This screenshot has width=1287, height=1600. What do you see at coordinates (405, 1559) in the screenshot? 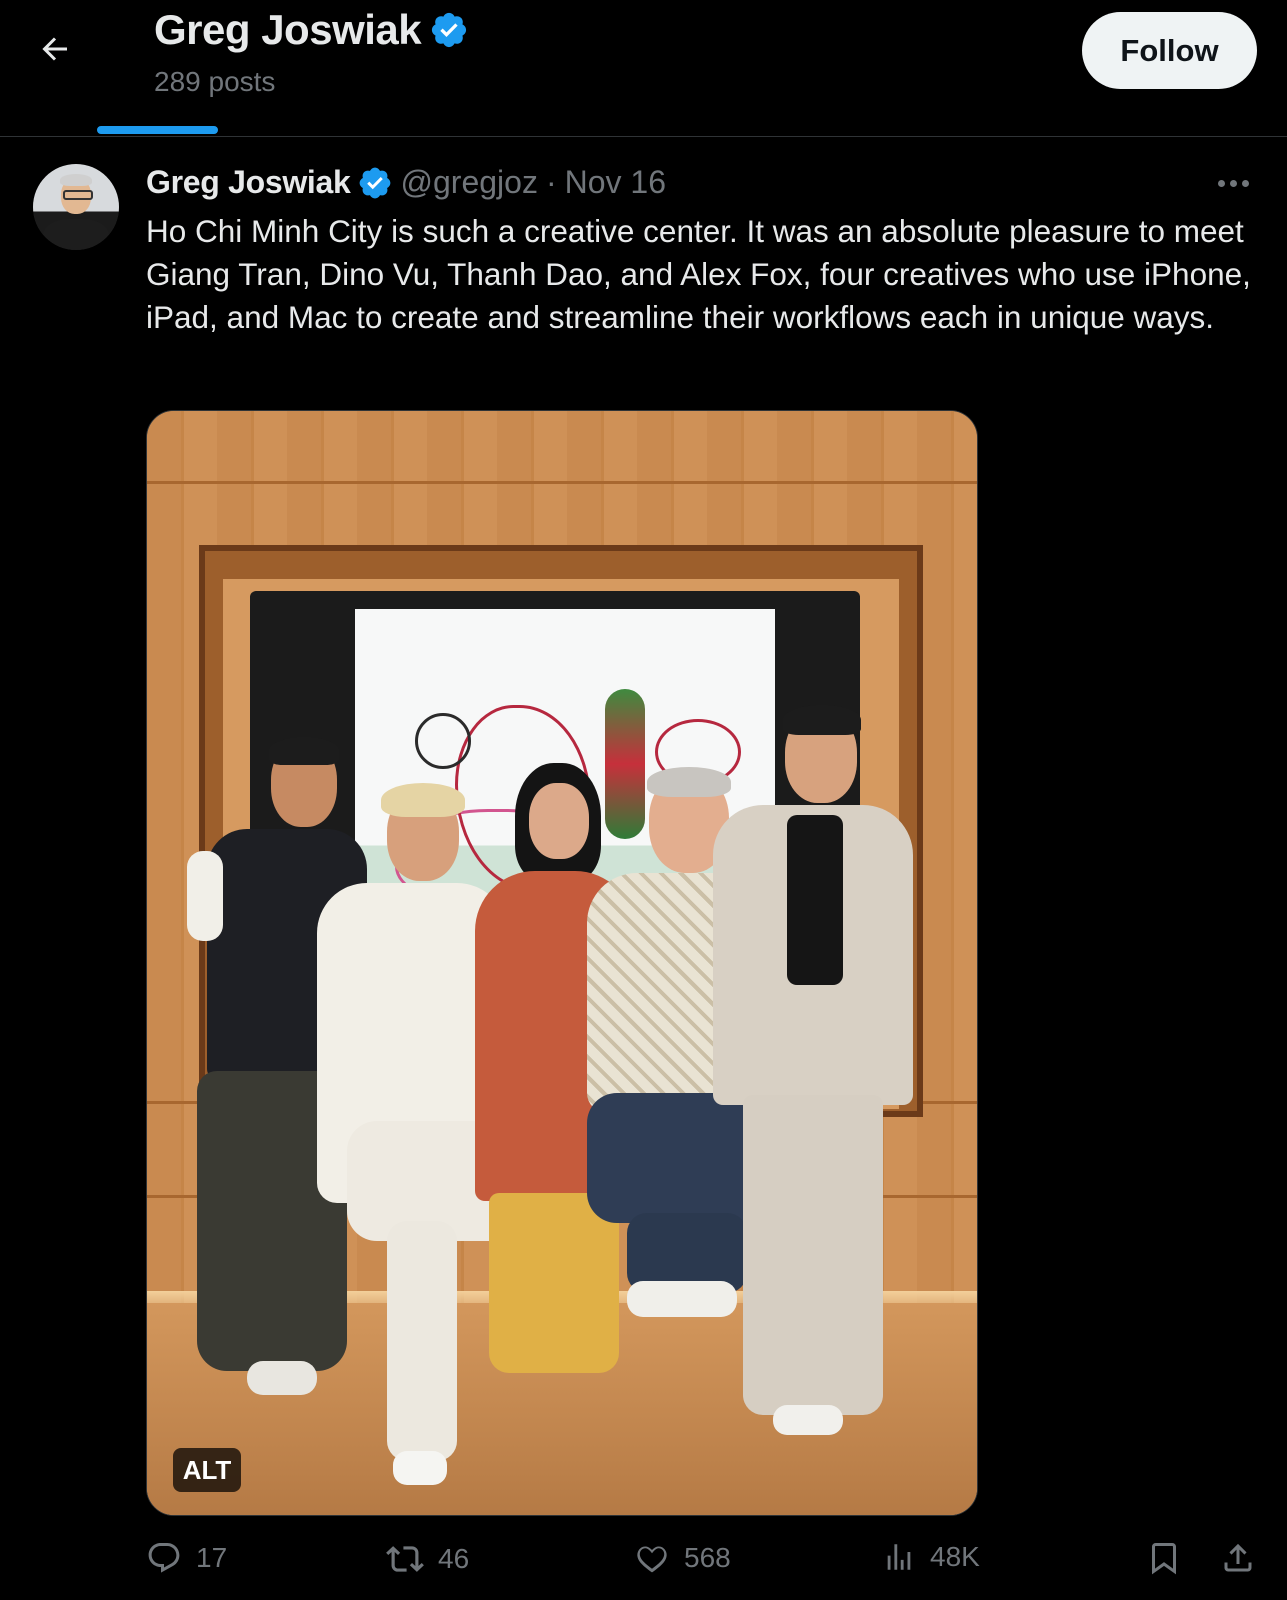
I see `repost-icon` at bounding box center [405, 1559].